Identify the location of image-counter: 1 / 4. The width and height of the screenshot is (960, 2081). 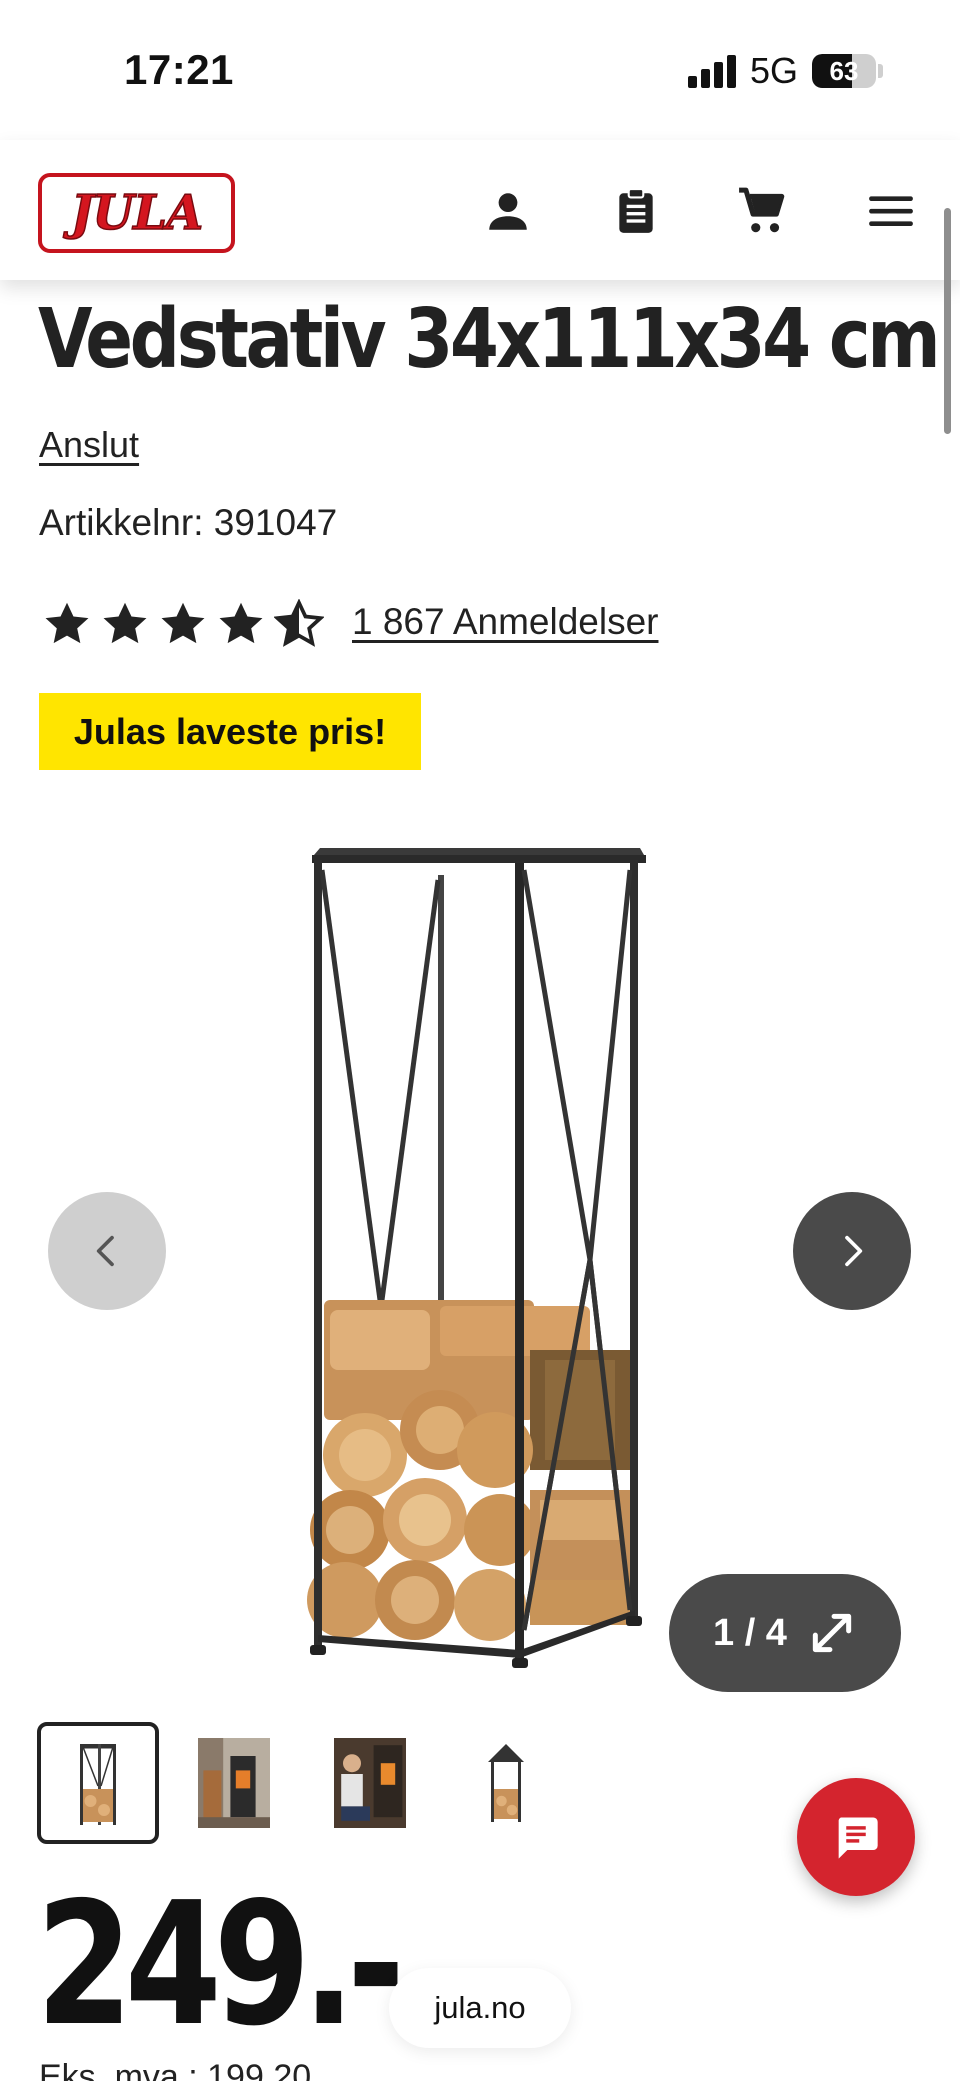
(750, 1632).